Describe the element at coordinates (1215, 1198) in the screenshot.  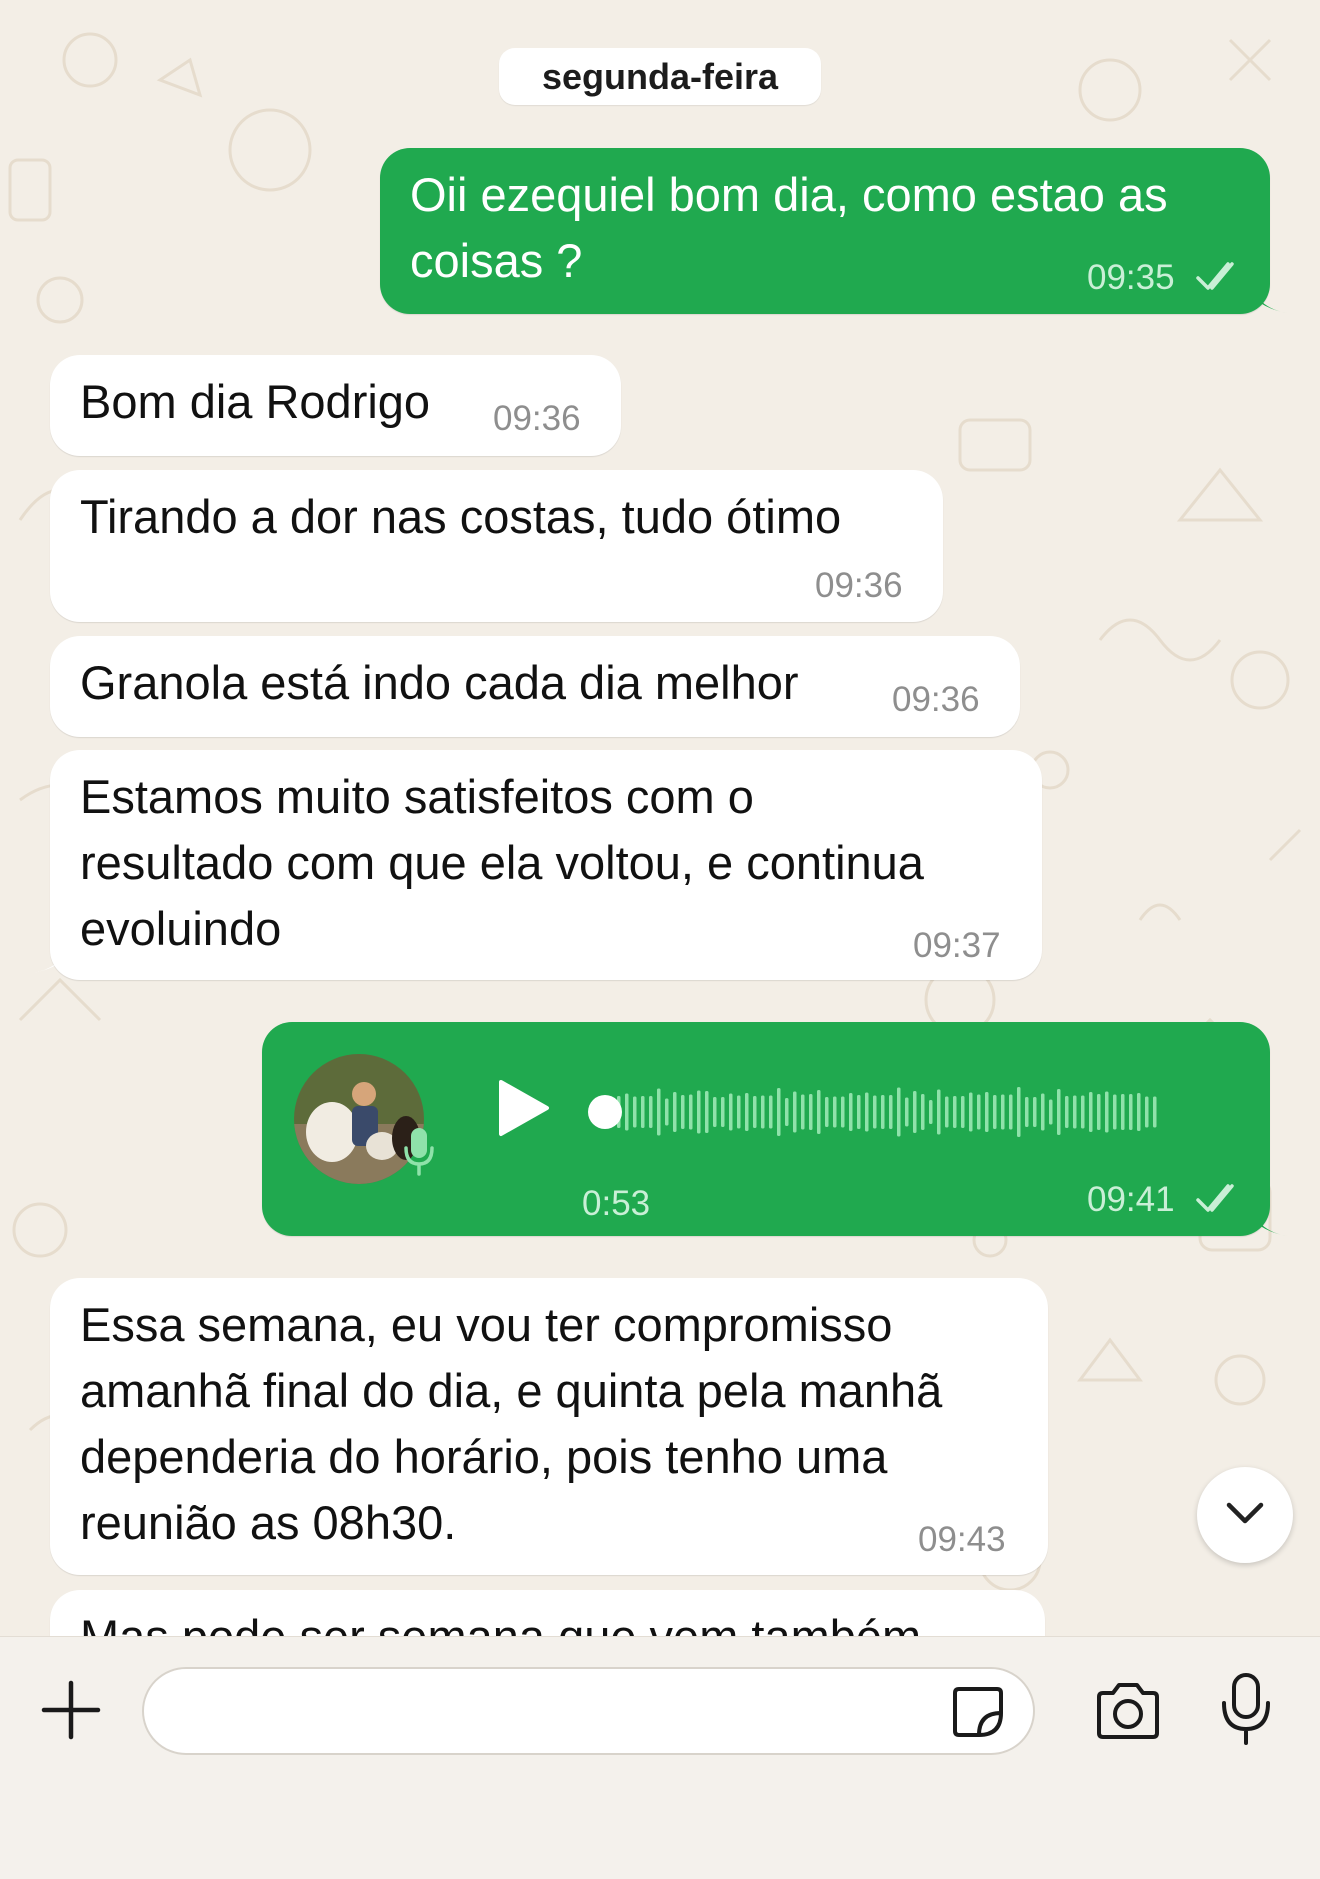
I see `read-ticks-icon` at that location.